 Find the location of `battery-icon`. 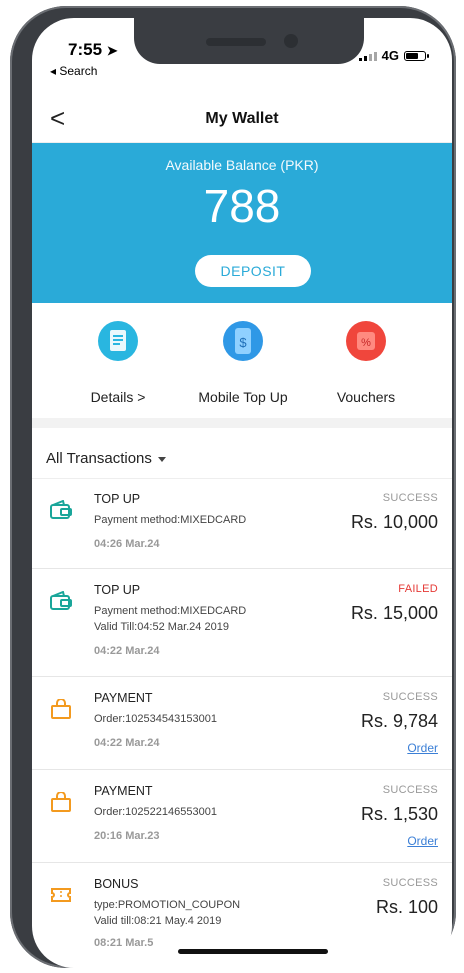

battery-icon is located at coordinates (416, 55).